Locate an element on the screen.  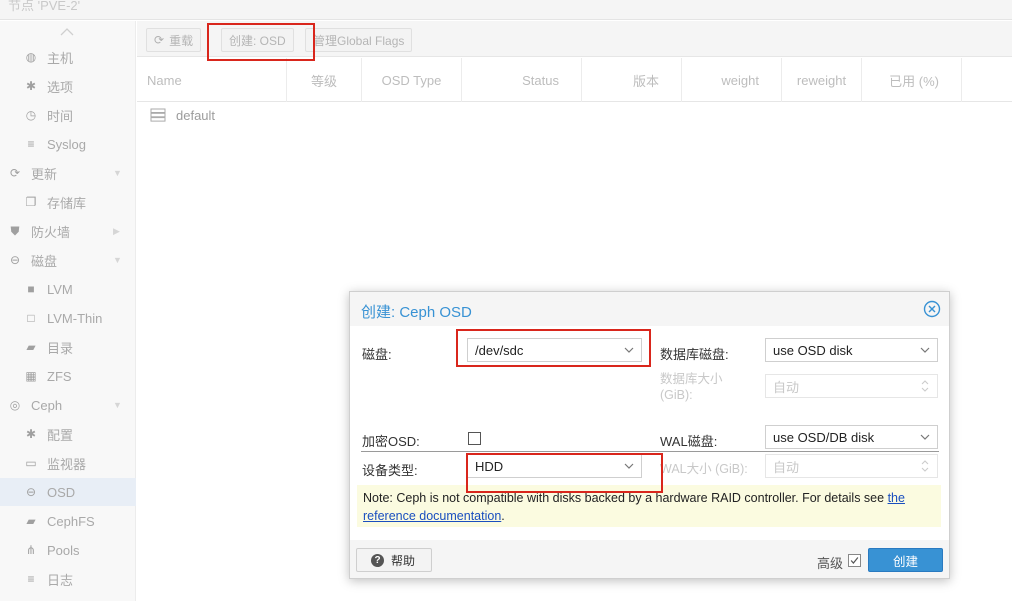
sidebar-item: ▦ ZFS is located at coordinates (68, 376).